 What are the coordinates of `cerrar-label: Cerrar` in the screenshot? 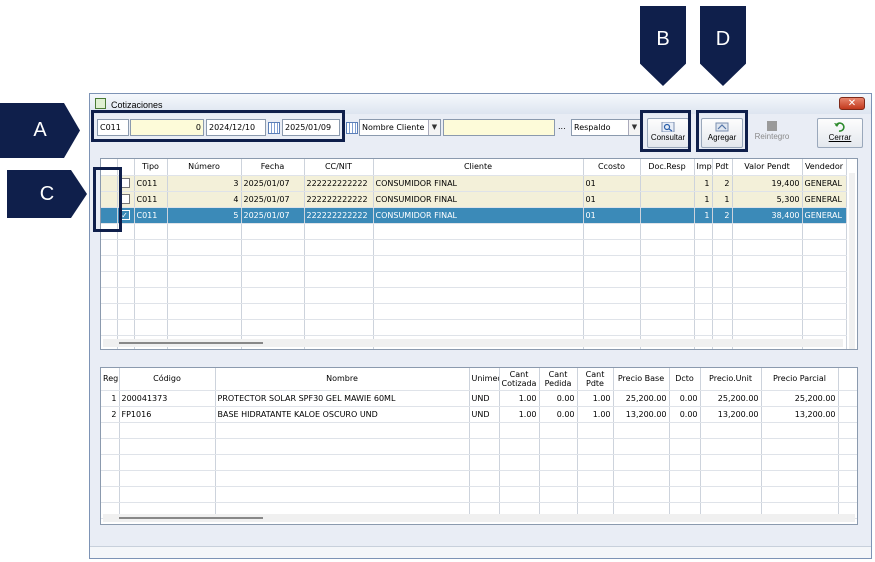 It's located at (840, 137).